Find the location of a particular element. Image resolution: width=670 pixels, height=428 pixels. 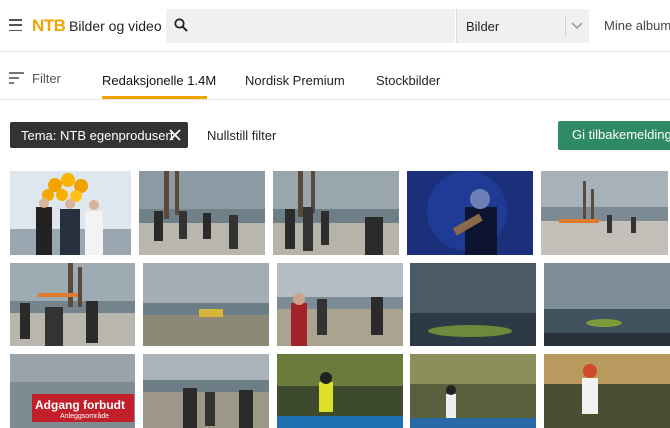

gallery-image-site-visit is located at coordinates (72, 304).